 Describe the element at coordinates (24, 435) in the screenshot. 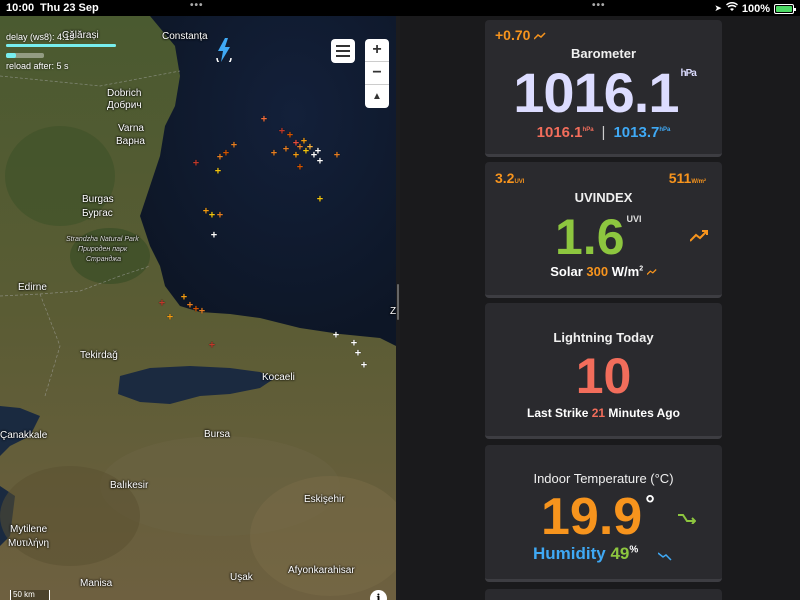

I see `map-label-canakkale: Çanakkale` at that location.